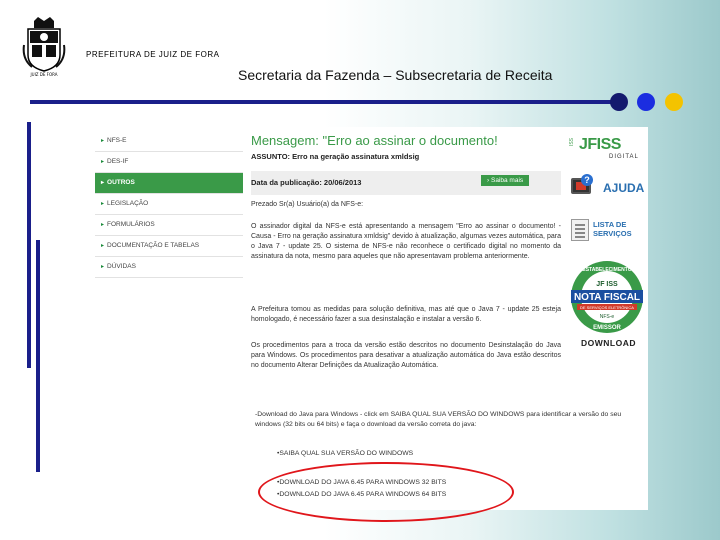  What do you see at coordinates (169, 162) in the screenshot?
I see `sidebar-item-desif: ▸ DES-IF` at bounding box center [169, 162].